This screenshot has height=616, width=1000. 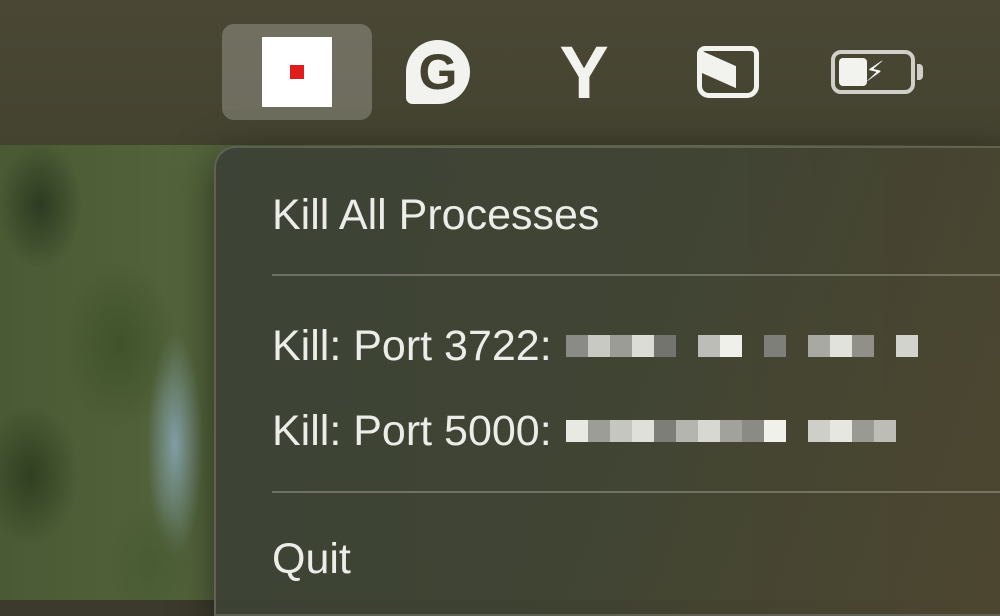 I want to click on y-icon: Y, so click(x=584, y=72).